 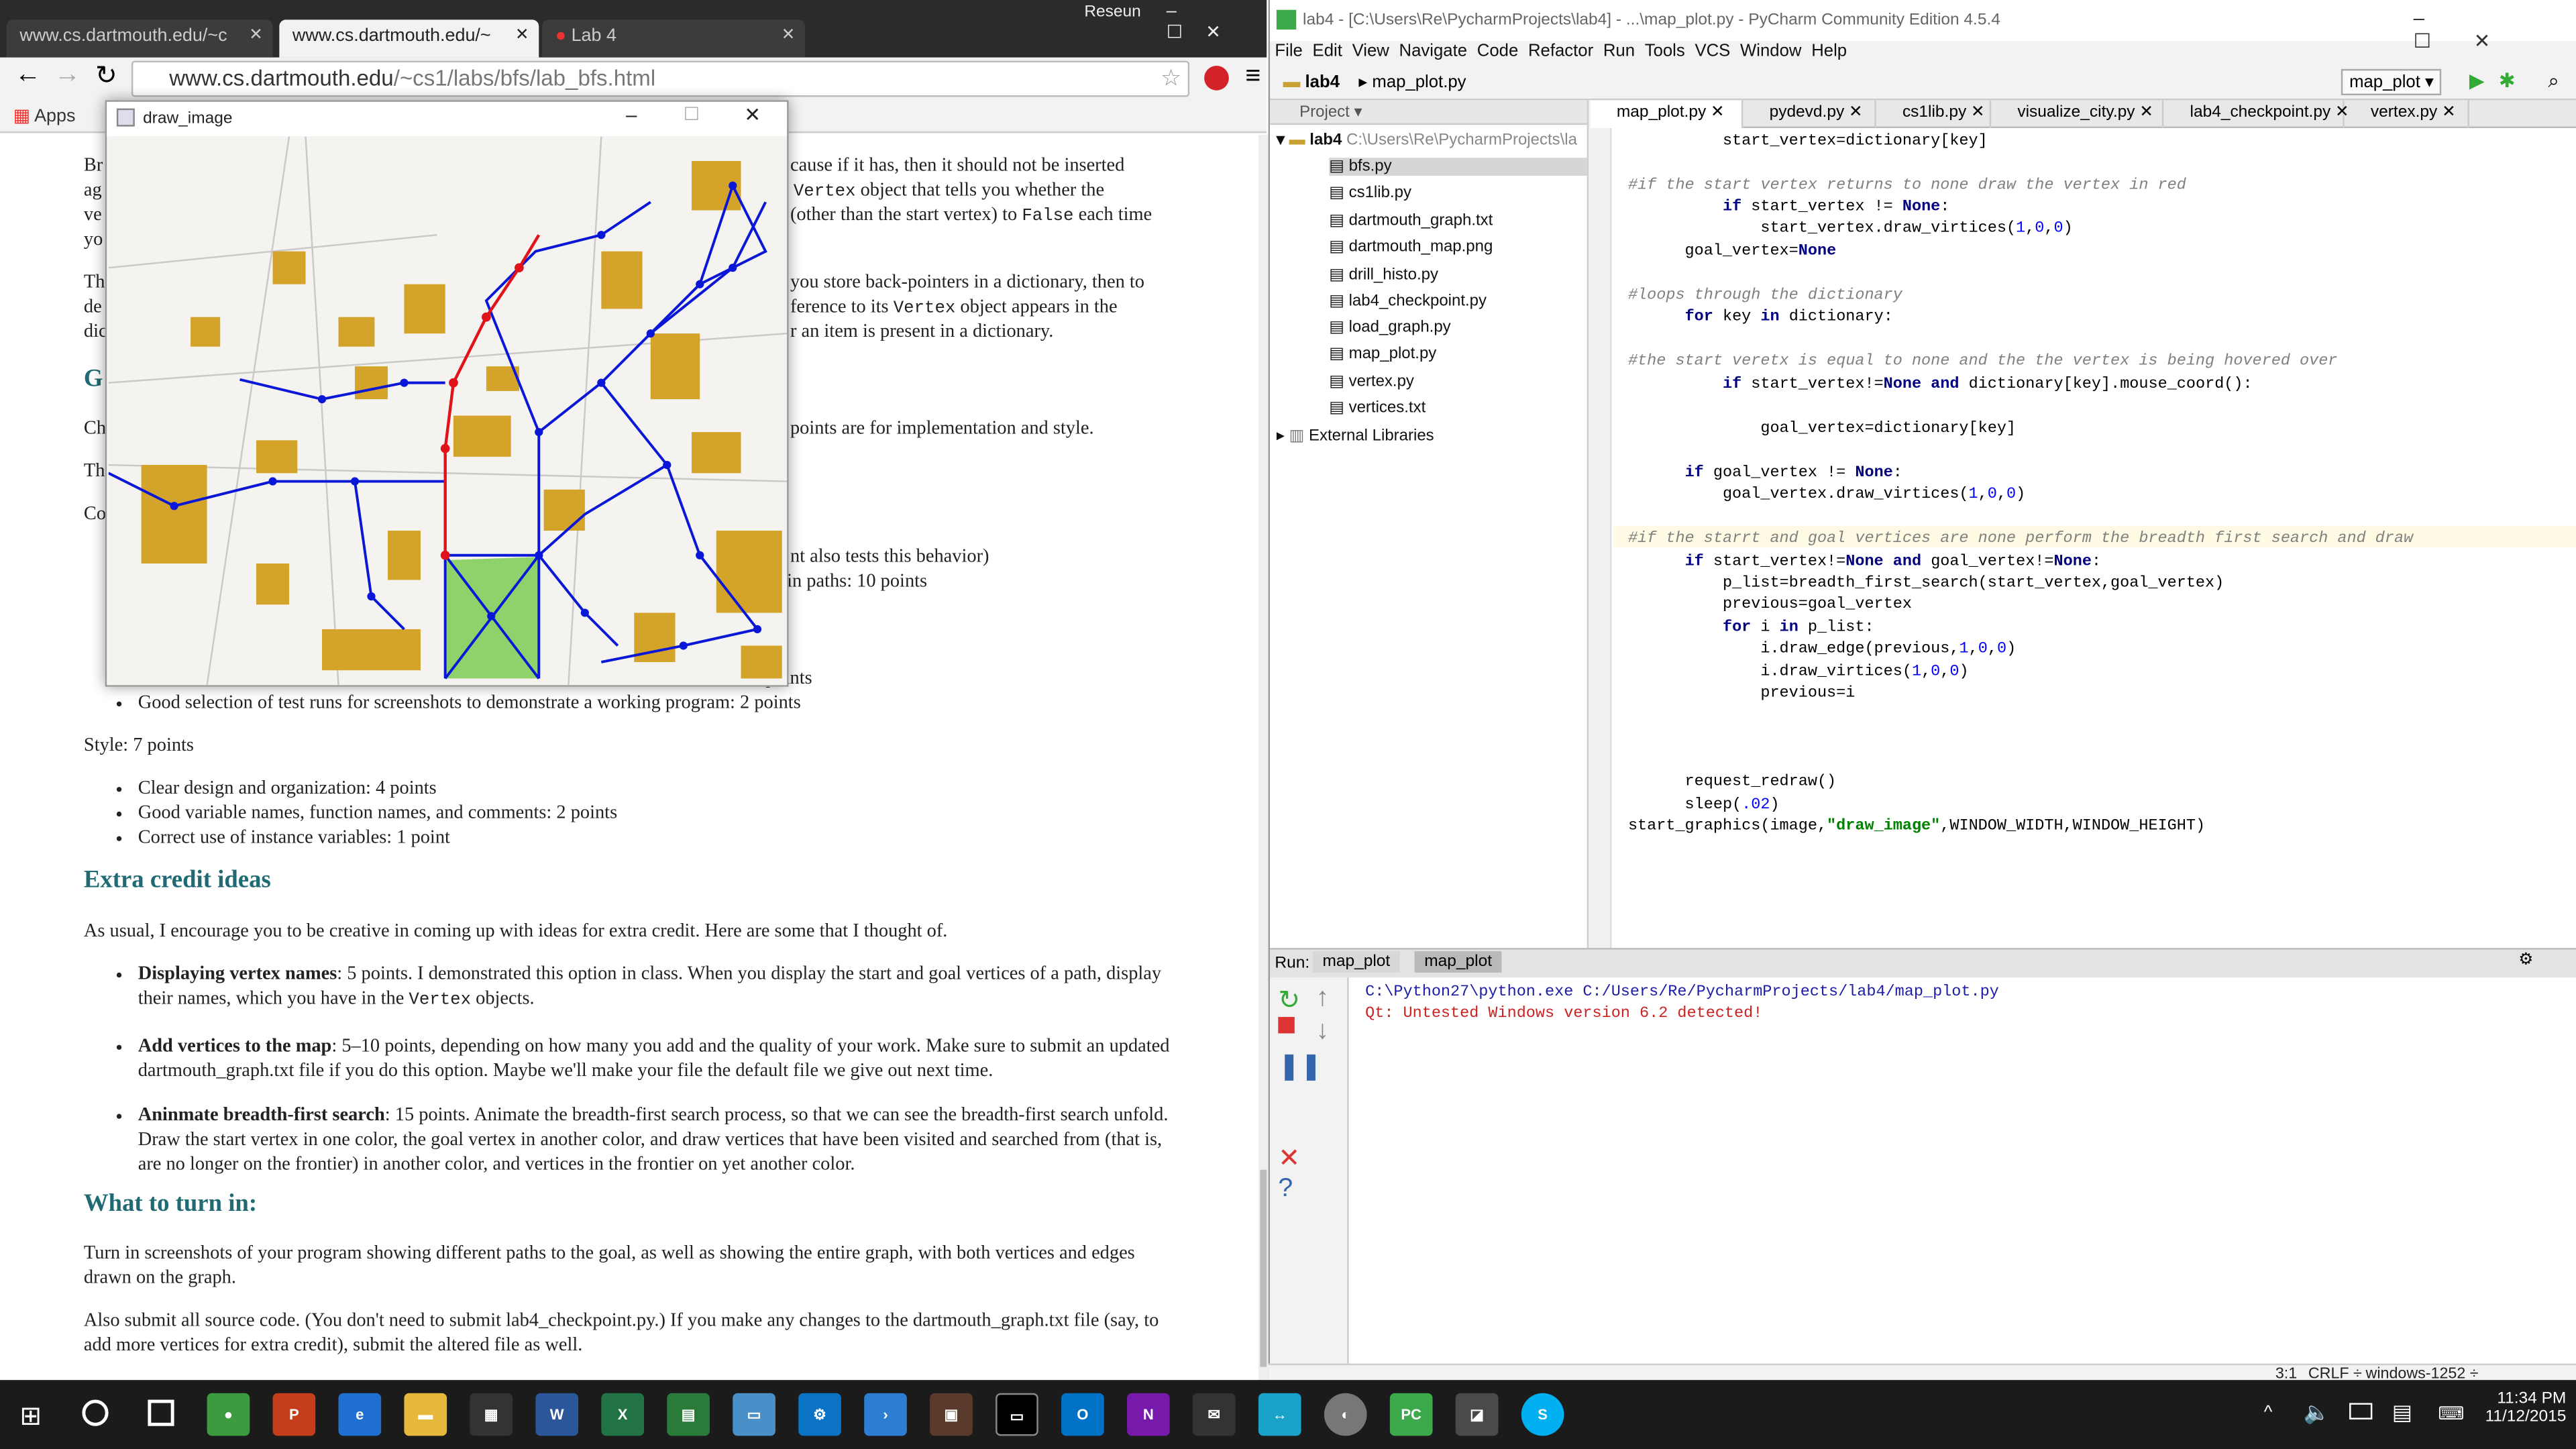 What do you see at coordinates (2392, 82) in the screenshot?
I see `run-config-select: map_plot ▾` at bounding box center [2392, 82].